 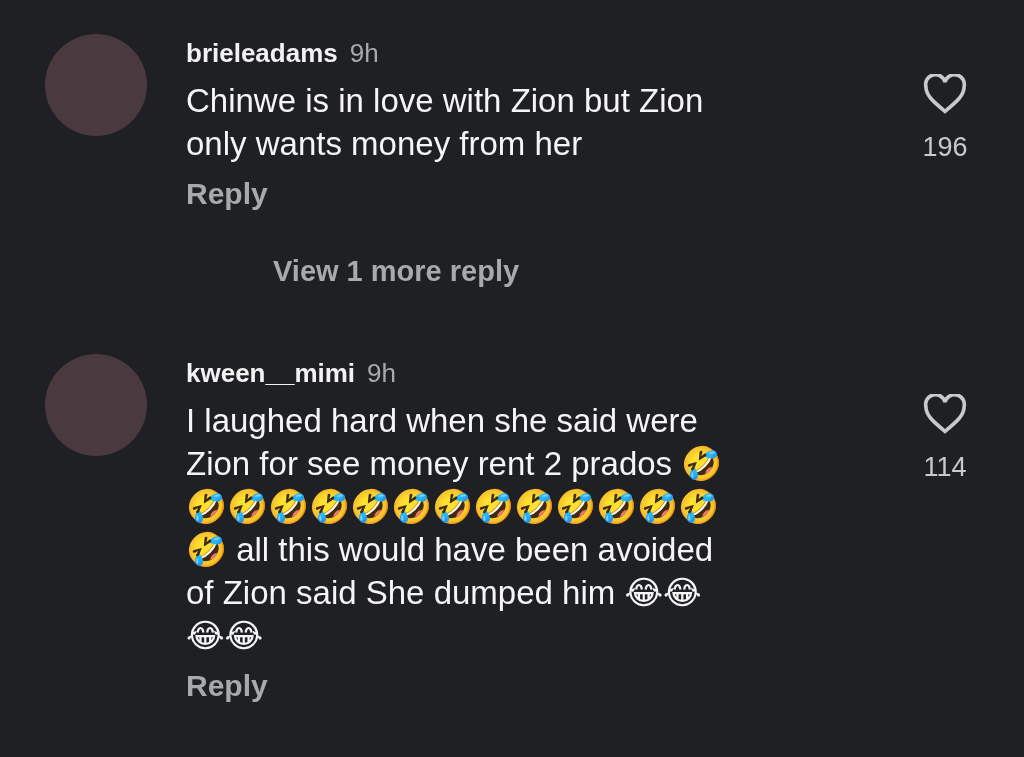 I want to click on username: brieleadams, so click(x=262, y=53).